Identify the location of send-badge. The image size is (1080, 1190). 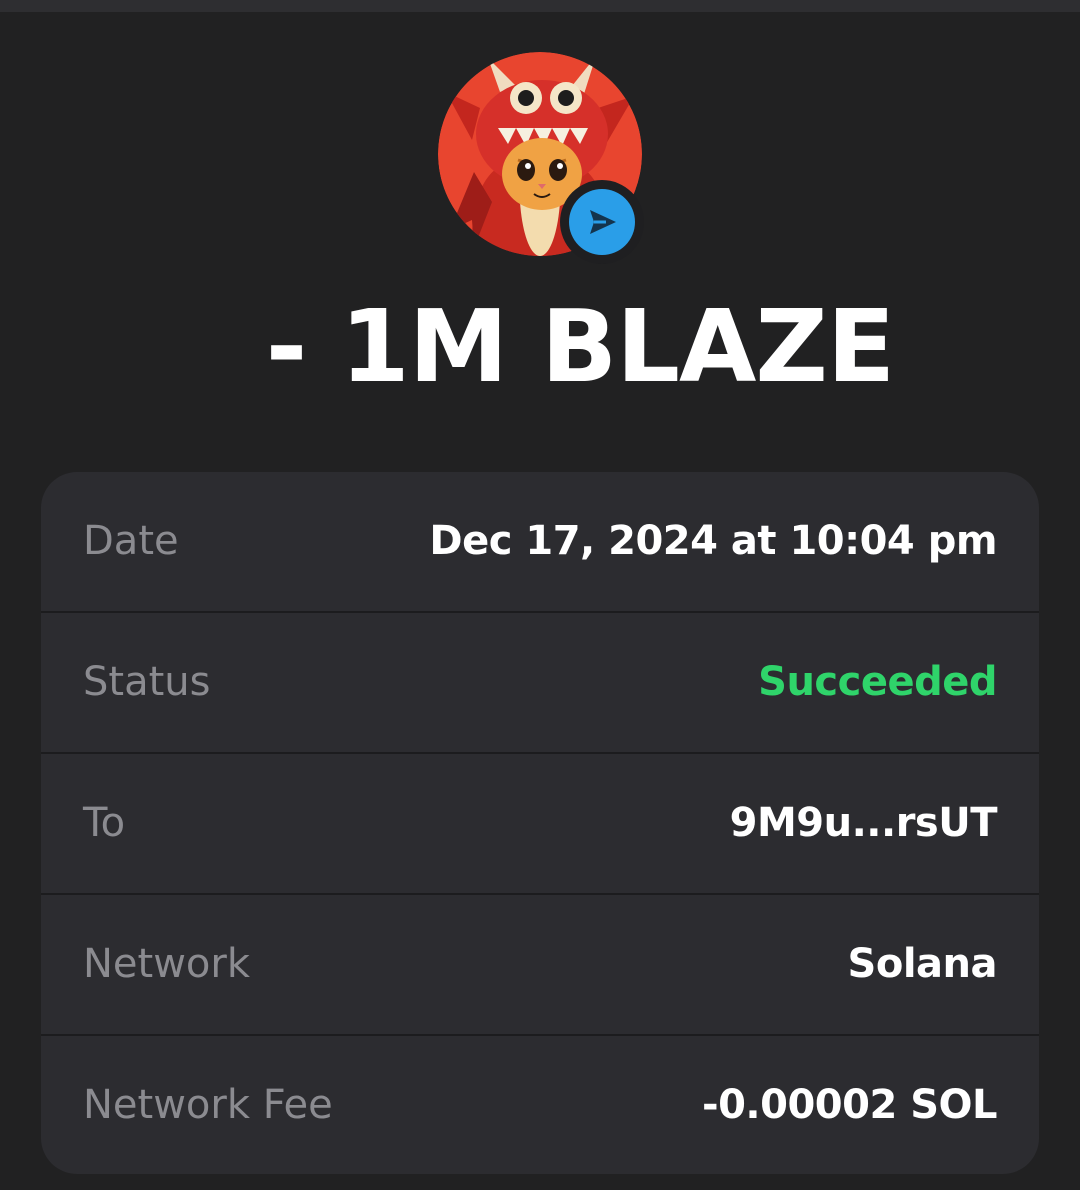
(602, 222).